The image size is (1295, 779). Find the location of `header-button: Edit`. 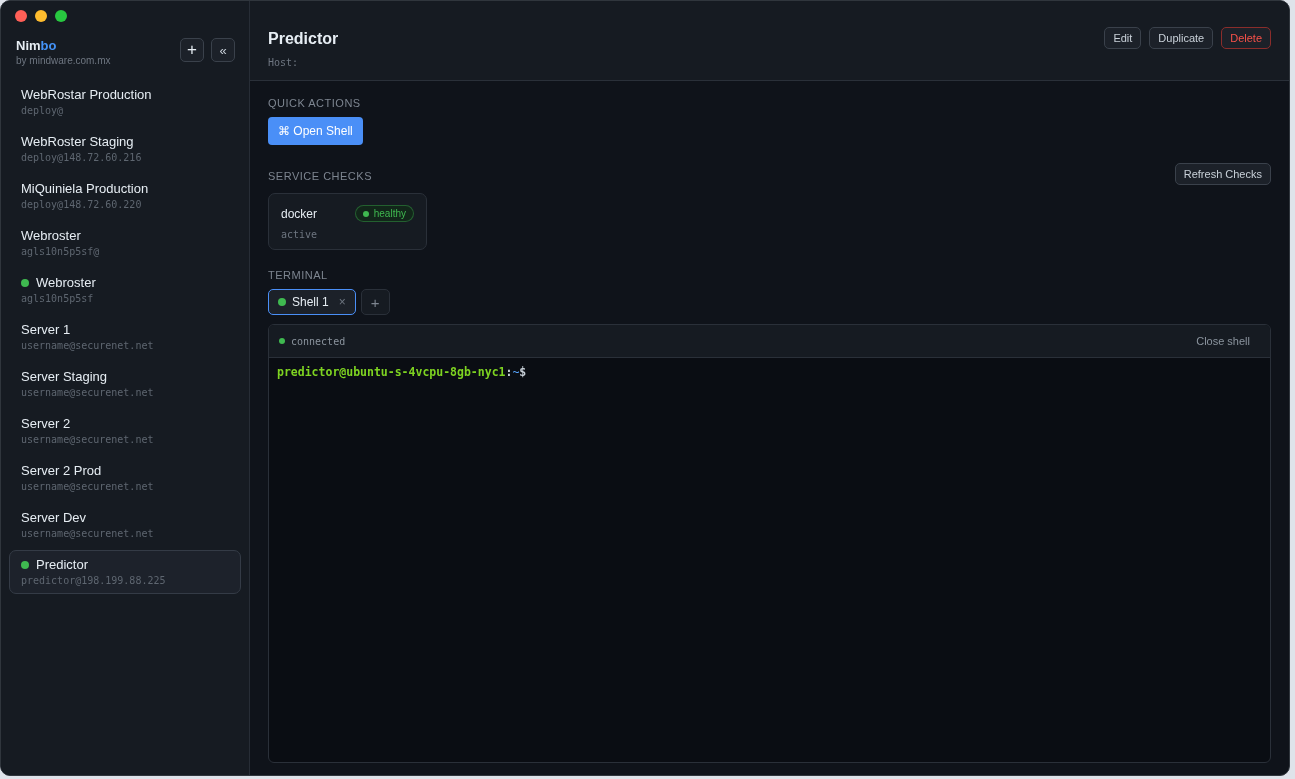

header-button: Edit is located at coordinates (1123, 38).